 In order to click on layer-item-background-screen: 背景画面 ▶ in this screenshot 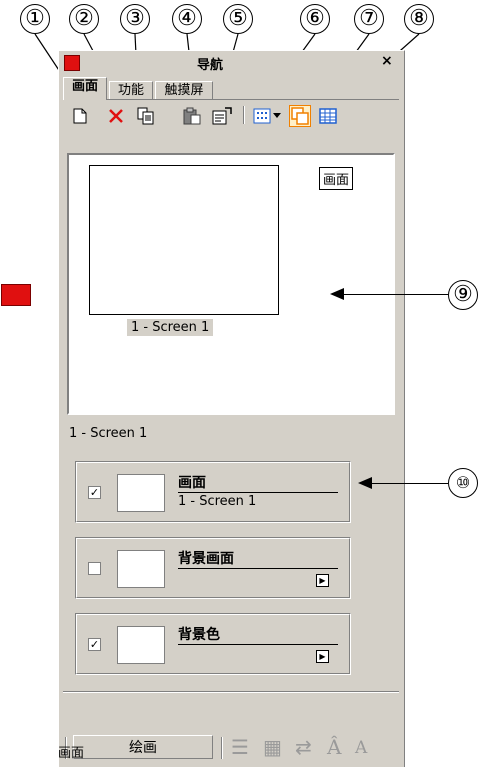, I will do `click(213, 568)`.